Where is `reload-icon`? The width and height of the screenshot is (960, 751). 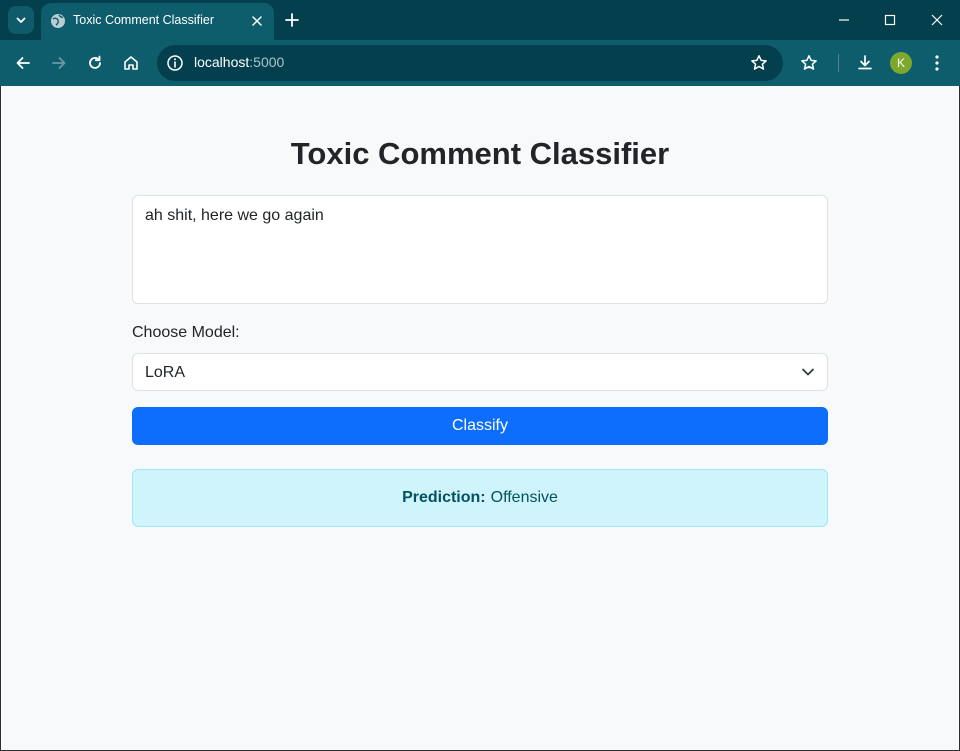 reload-icon is located at coordinates (95, 62).